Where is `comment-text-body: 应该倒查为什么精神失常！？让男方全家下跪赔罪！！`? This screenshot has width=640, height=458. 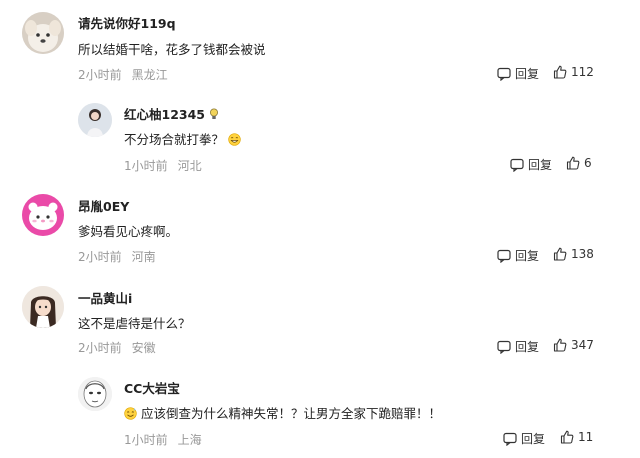 comment-text-body: 应该倒查为什么精神失常！？让男方全家下跪赔罪！！ is located at coordinates (290, 413).